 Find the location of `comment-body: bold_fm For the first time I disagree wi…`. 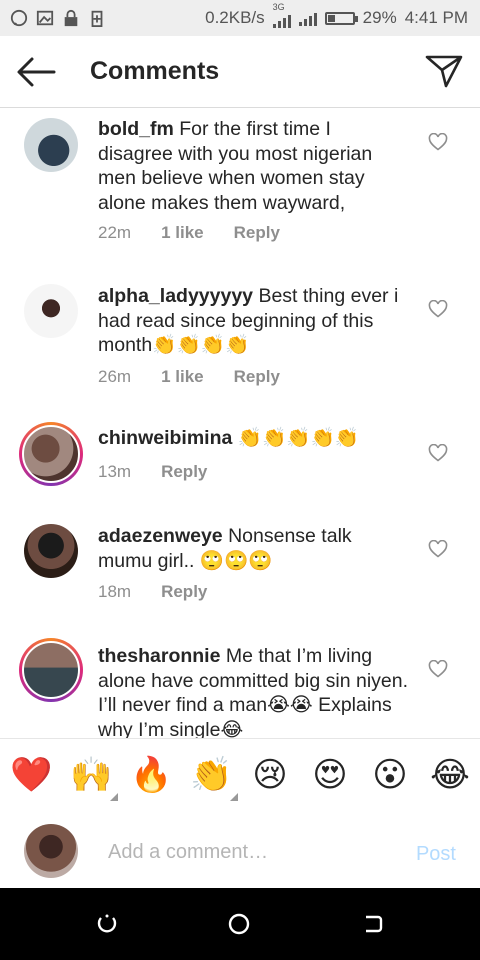

comment-body: bold_fm For the first time I disagree wi… is located at coordinates (253, 166).